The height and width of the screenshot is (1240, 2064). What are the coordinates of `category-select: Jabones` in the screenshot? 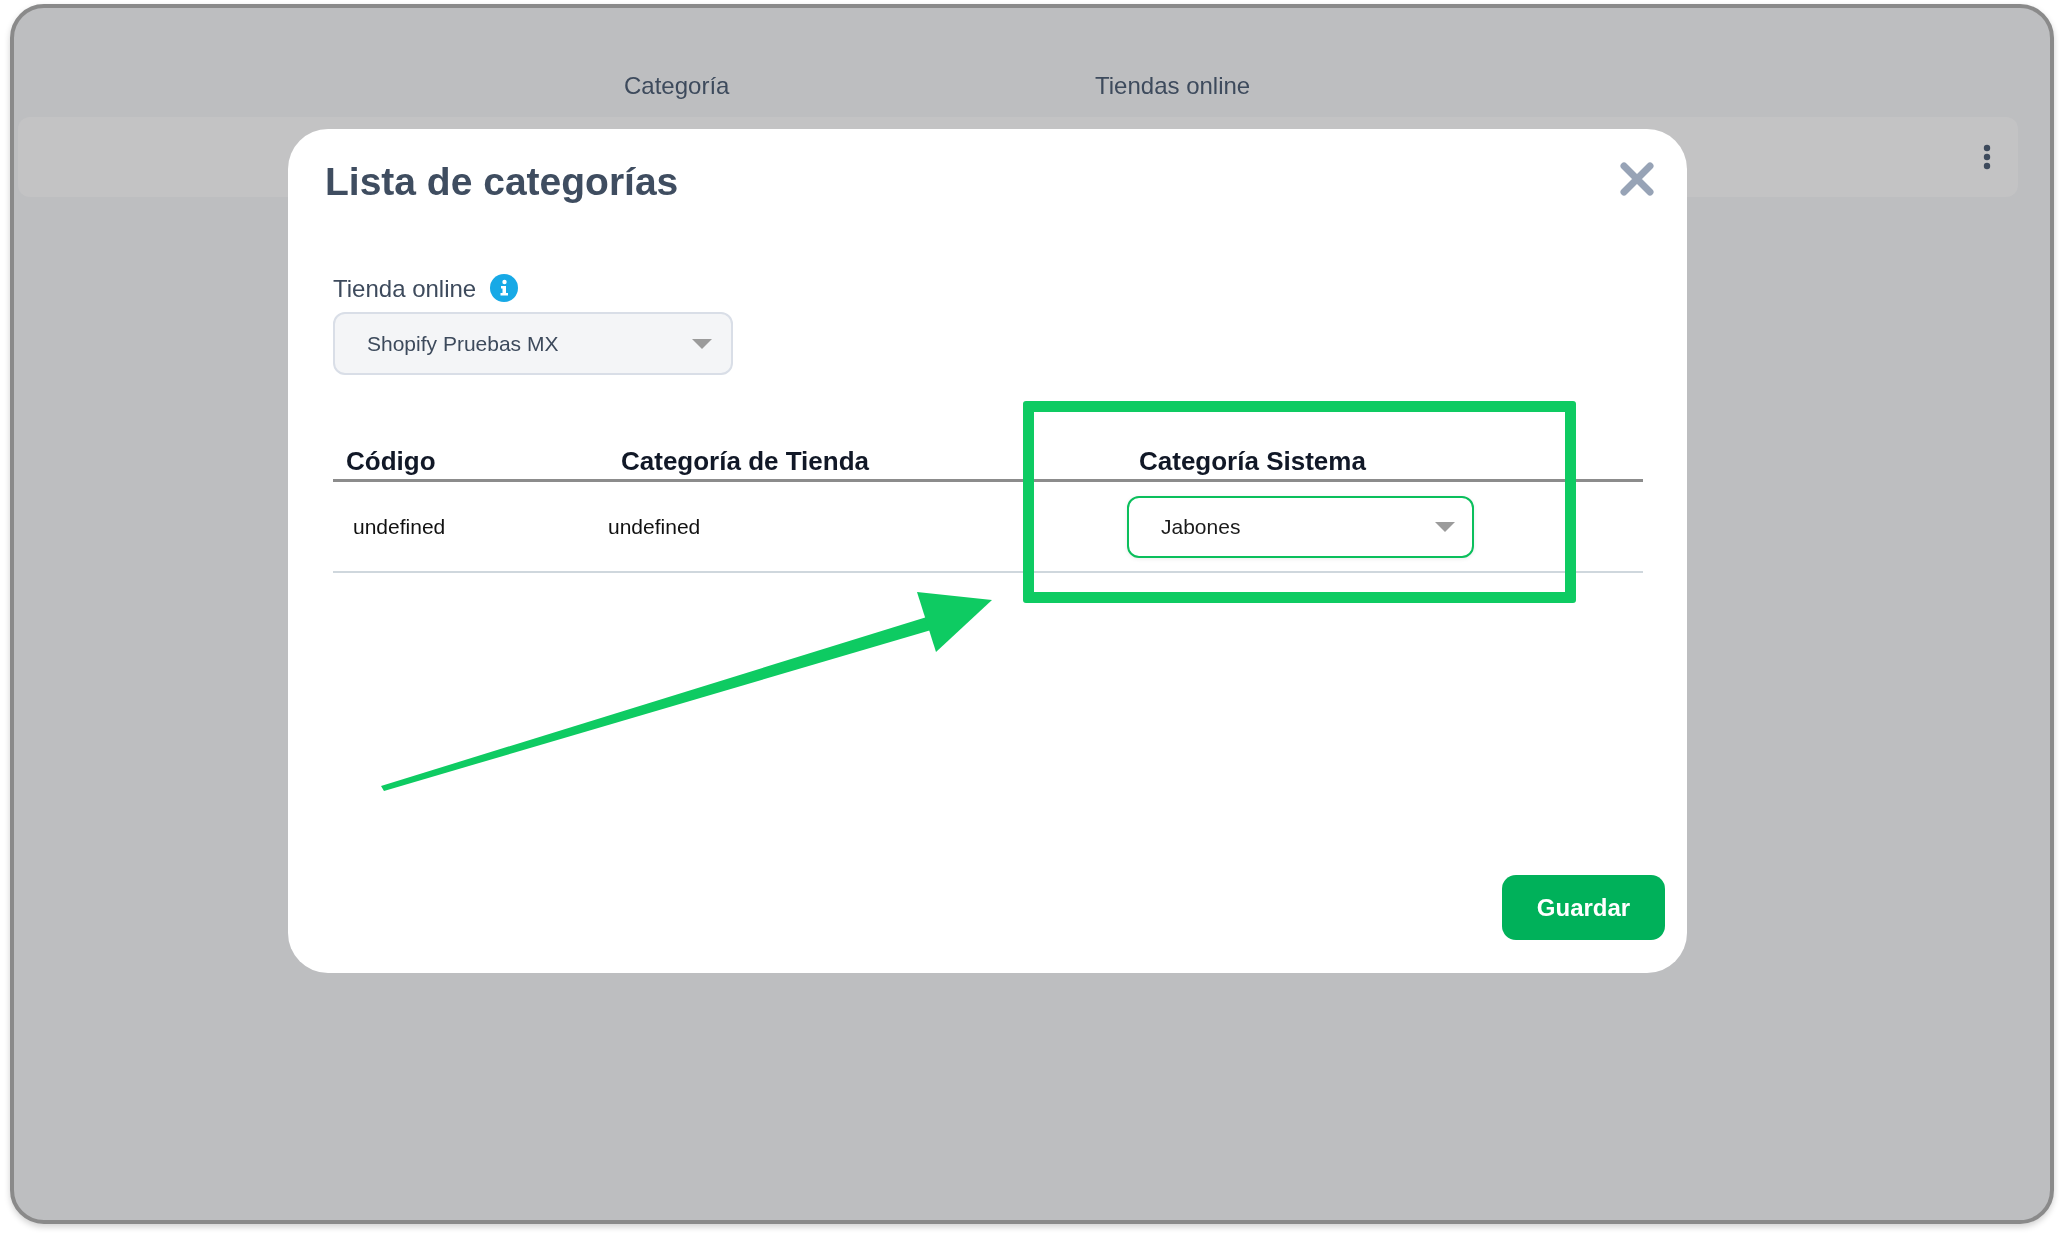 It's located at (1300, 526).